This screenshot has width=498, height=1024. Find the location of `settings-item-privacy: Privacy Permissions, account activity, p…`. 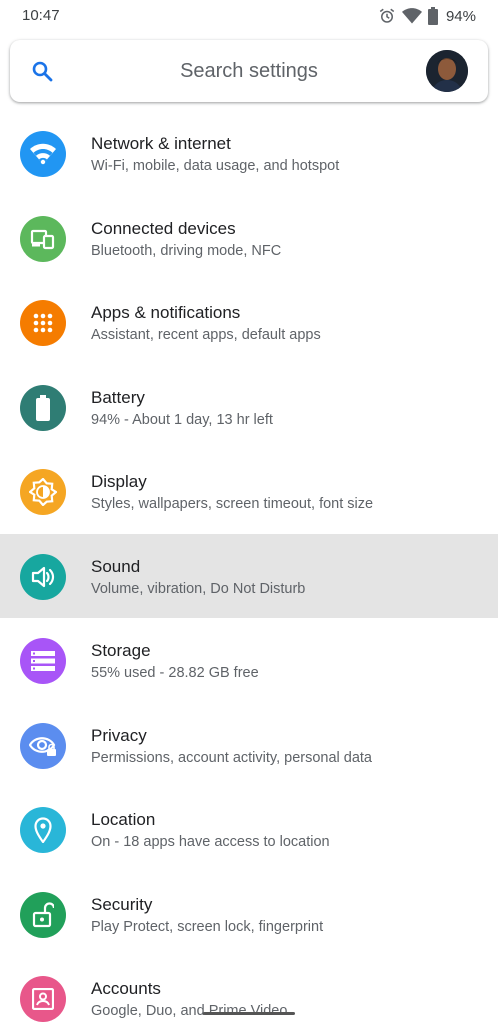

settings-item-privacy: Privacy Permissions, account activity, p… is located at coordinates (249, 745).